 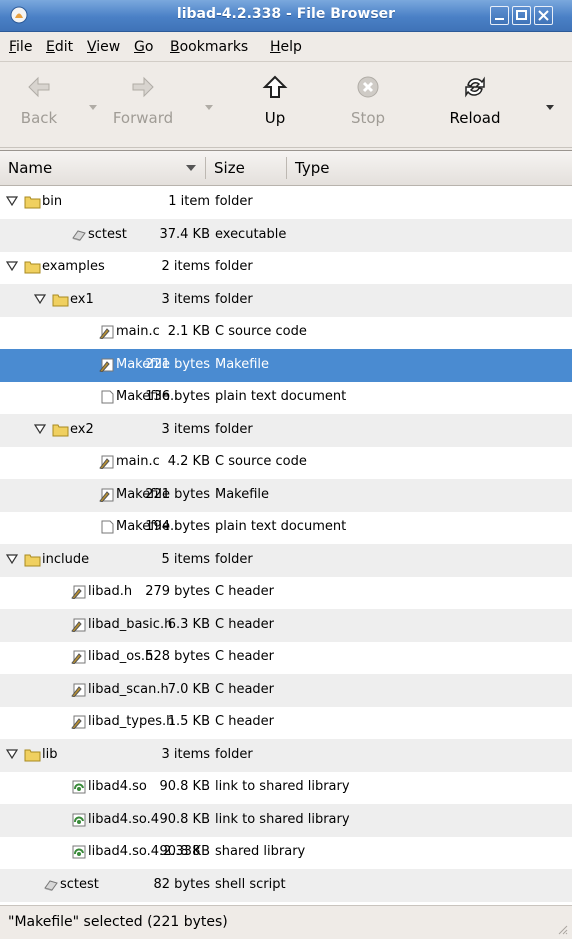 I want to click on file-row: libad4.so.4.2.338 90.8 KB shared library, so click(x=286, y=852).